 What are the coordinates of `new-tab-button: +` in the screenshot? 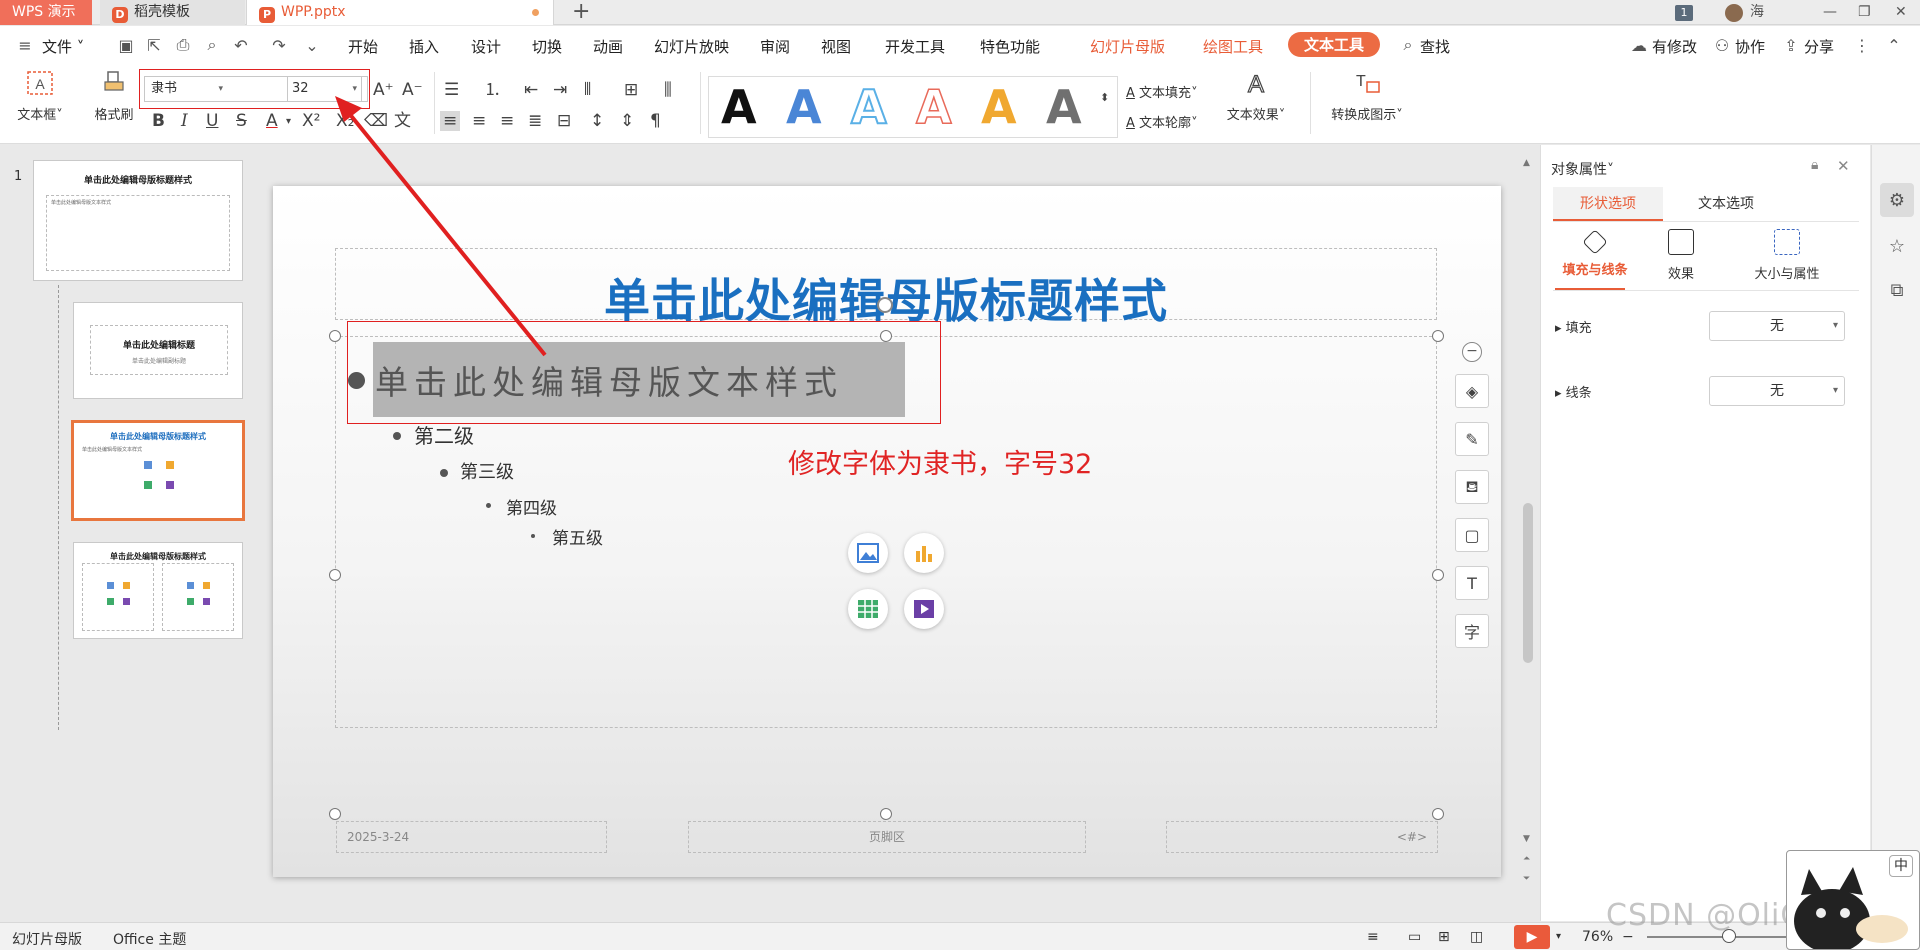 It's located at (581, 12).